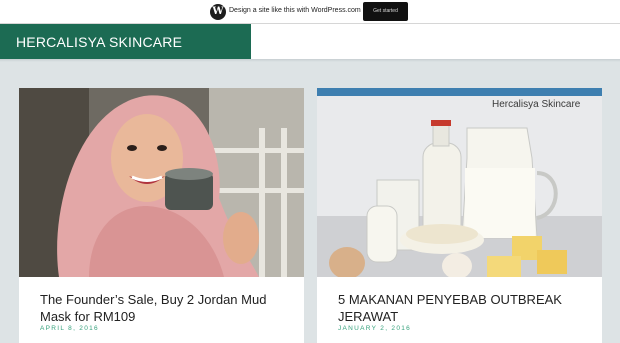 The width and height of the screenshot is (620, 343). I want to click on header-divider, so click(310, 60).